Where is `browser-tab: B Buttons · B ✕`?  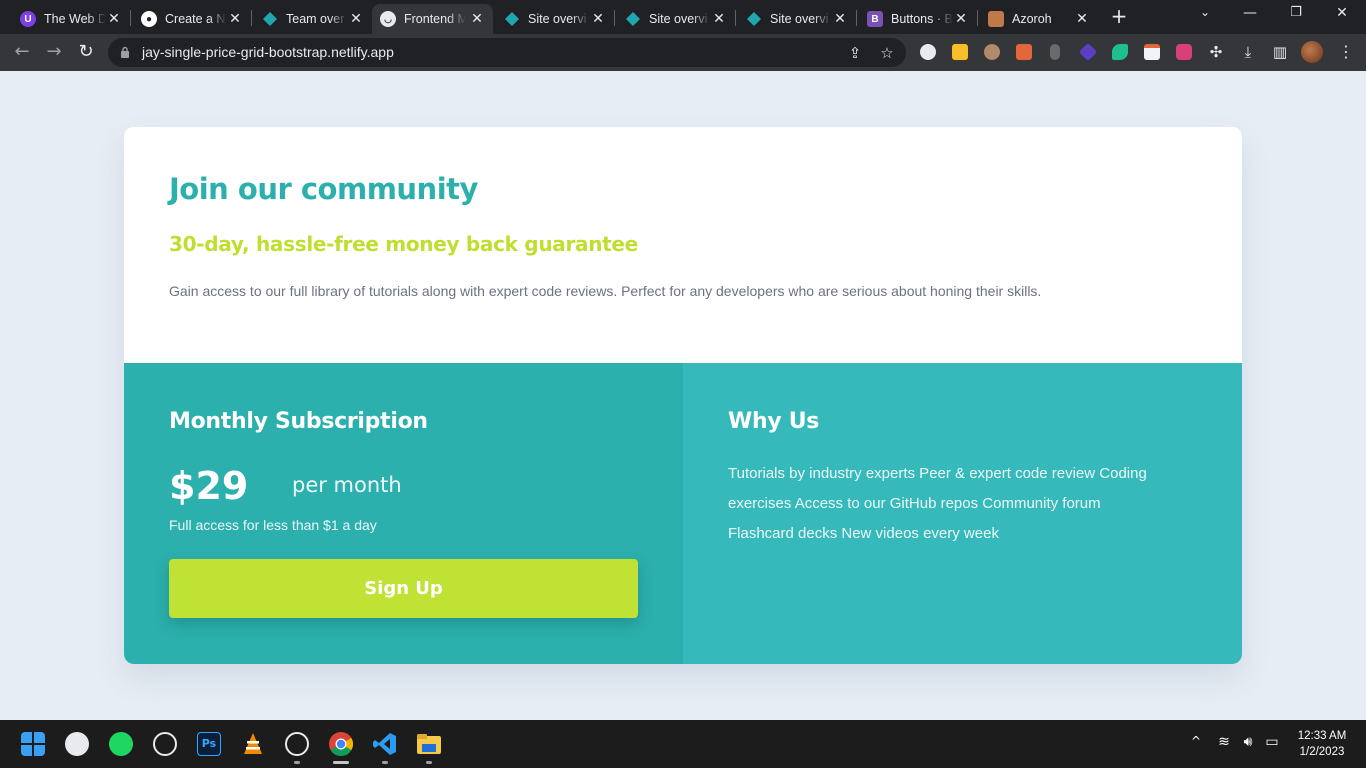
browser-tab: B Buttons · B ✕ is located at coordinates (918, 19).